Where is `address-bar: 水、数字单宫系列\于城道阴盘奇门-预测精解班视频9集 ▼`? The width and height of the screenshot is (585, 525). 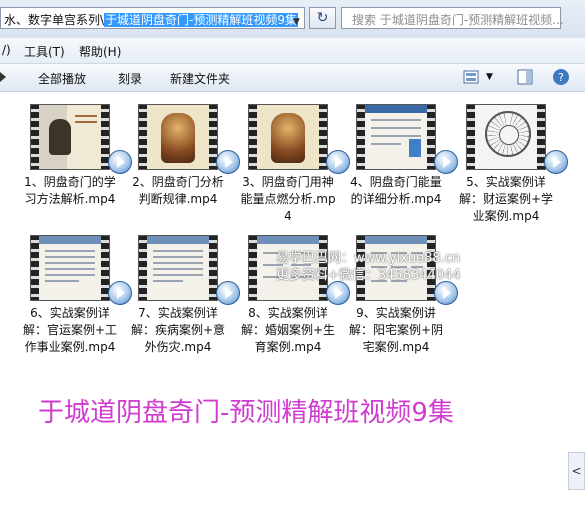 address-bar: 水、数字单宫系列\于城道阴盘奇门-预测精解班视频9集 ▼ is located at coordinates (152, 18).